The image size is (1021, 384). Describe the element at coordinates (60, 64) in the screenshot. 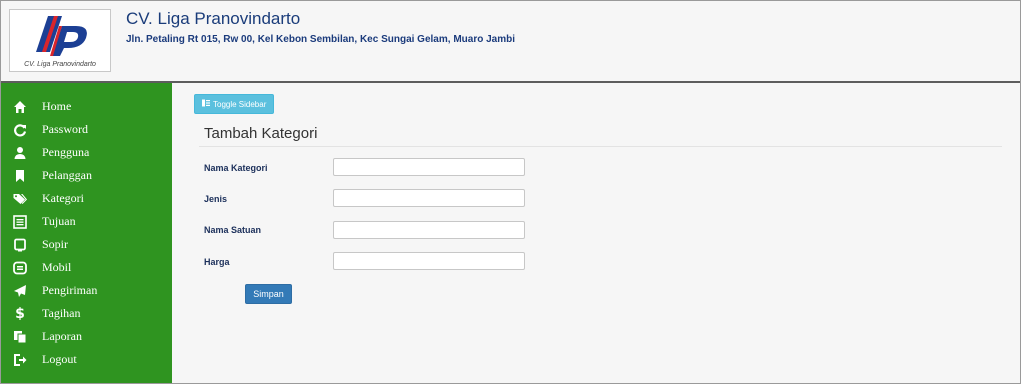

I see `logo-caption: CV. Liga Pranovindarto` at that location.